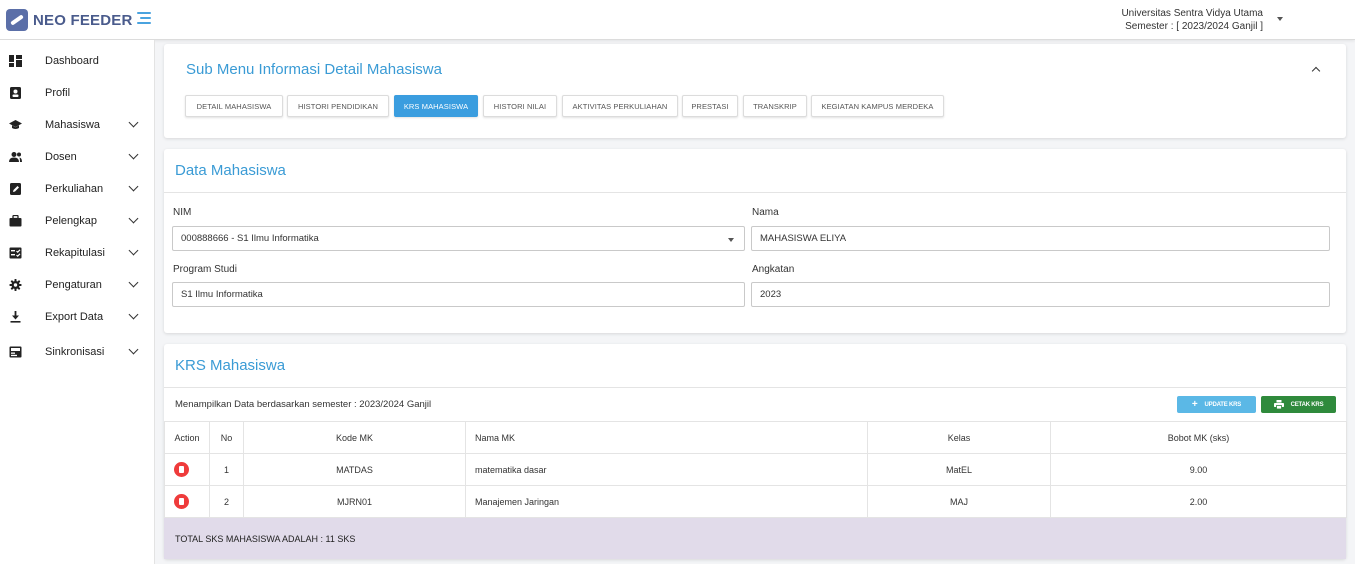 The width and height of the screenshot is (1355, 564). What do you see at coordinates (250, 238) in the screenshot?
I see `nim-value: 000888666 - S1 Ilmu Informatika` at bounding box center [250, 238].